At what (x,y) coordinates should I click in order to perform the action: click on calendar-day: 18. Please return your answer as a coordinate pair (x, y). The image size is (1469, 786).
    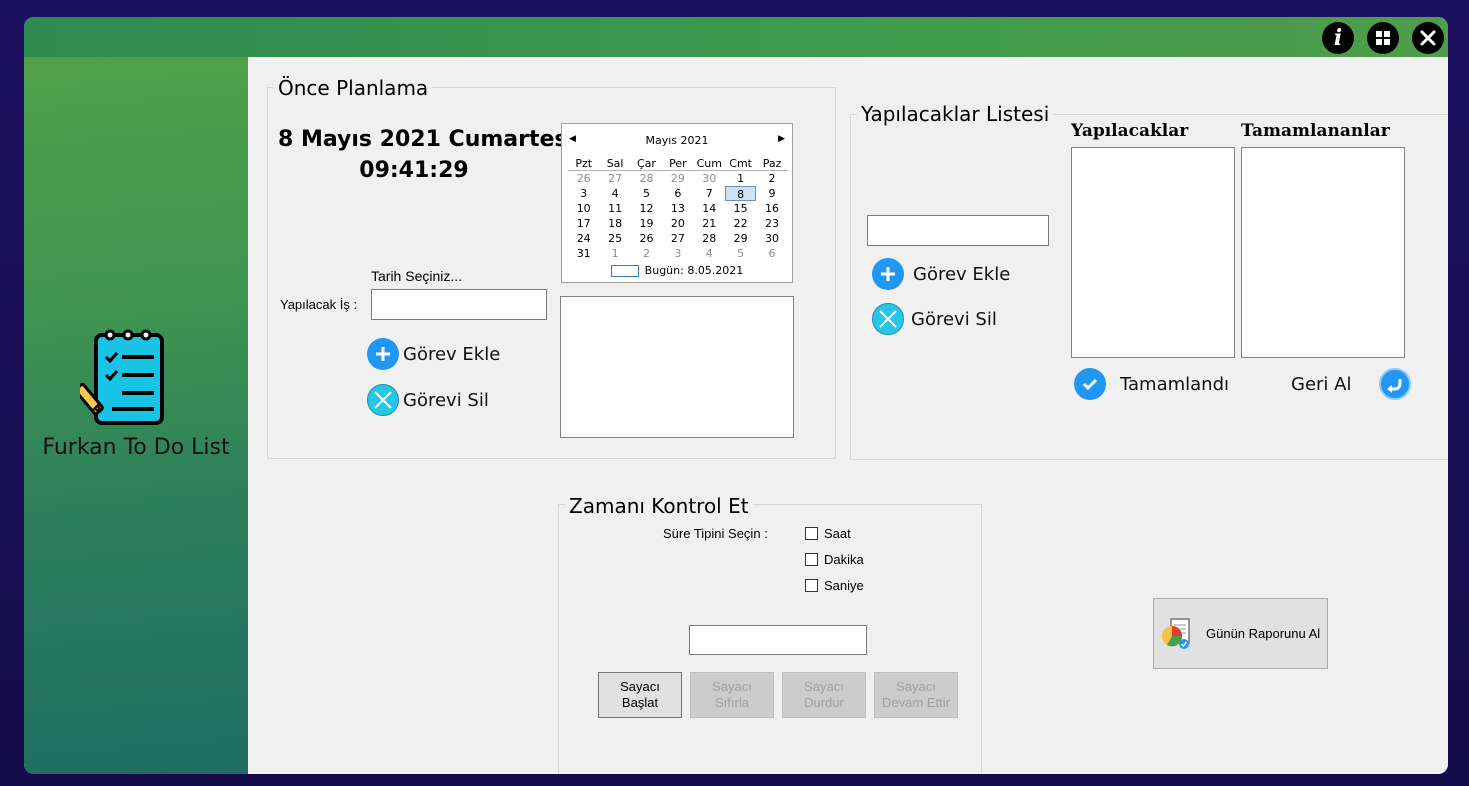
    Looking at the image, I should click on (614, 223).